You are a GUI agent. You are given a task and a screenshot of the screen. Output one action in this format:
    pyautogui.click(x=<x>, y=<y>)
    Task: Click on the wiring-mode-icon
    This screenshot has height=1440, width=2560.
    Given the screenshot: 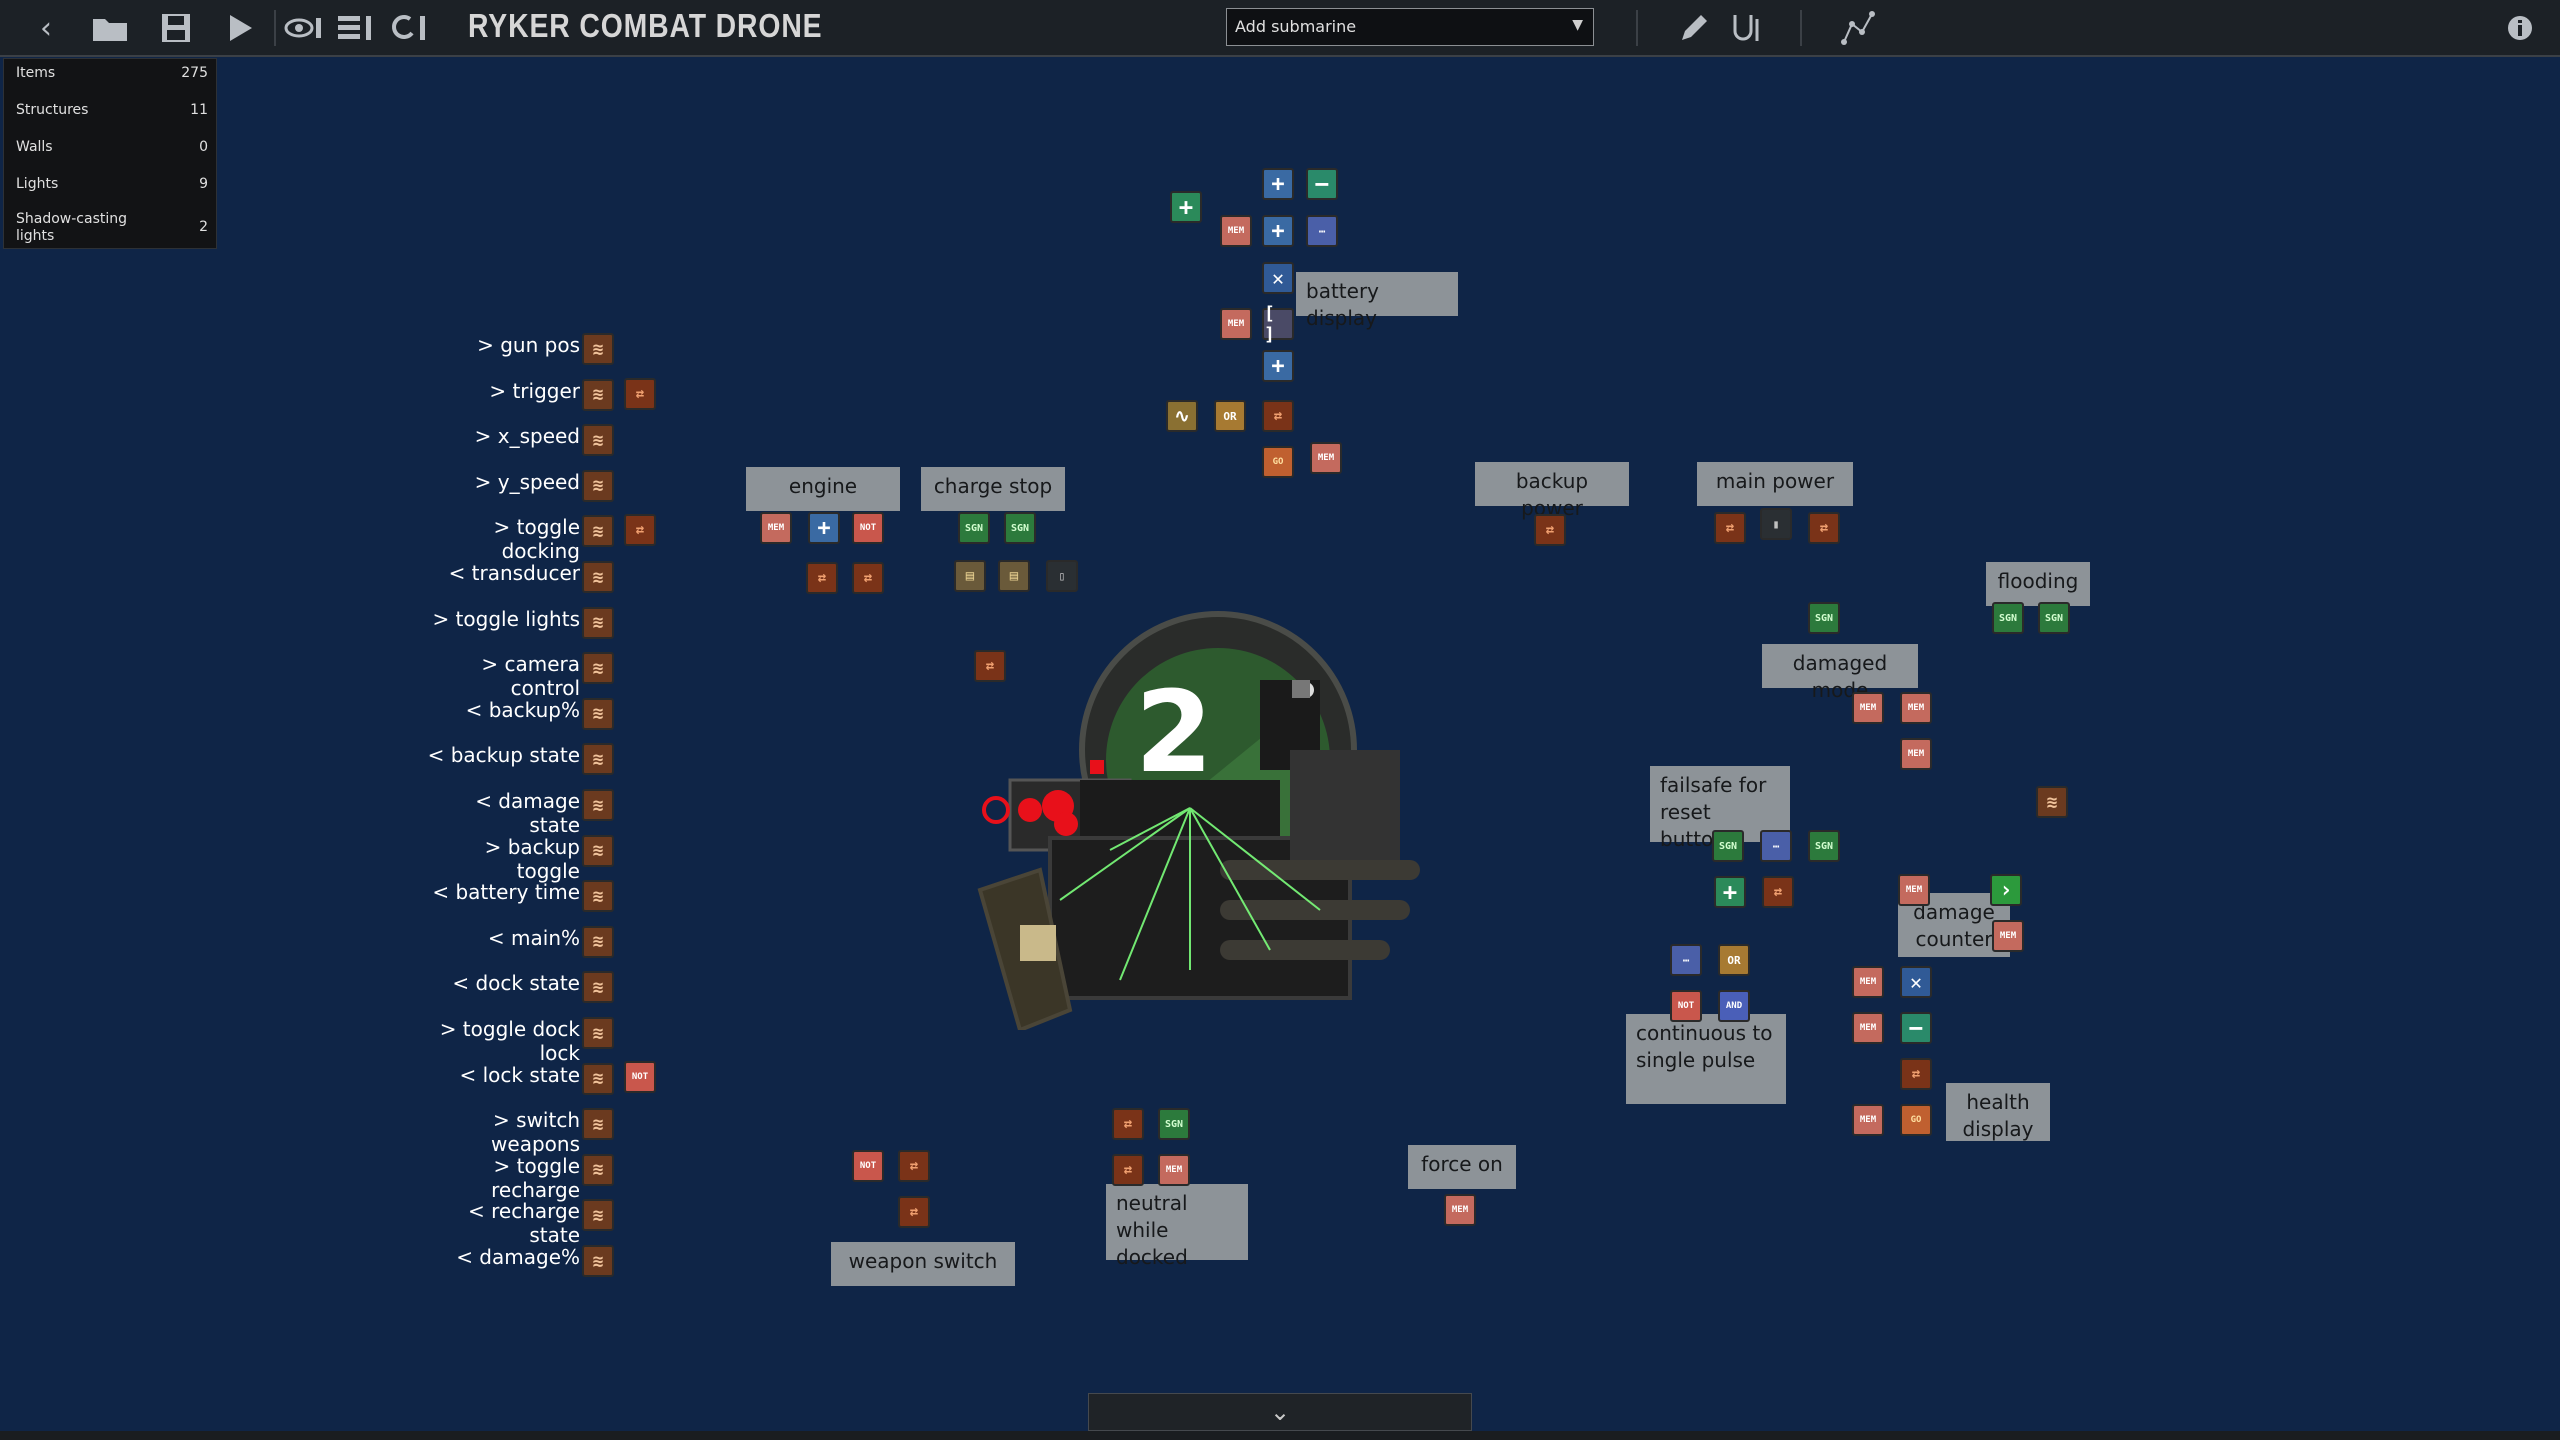 What is the action you would take?
    pyautogui.click(x=408, y=28)
    